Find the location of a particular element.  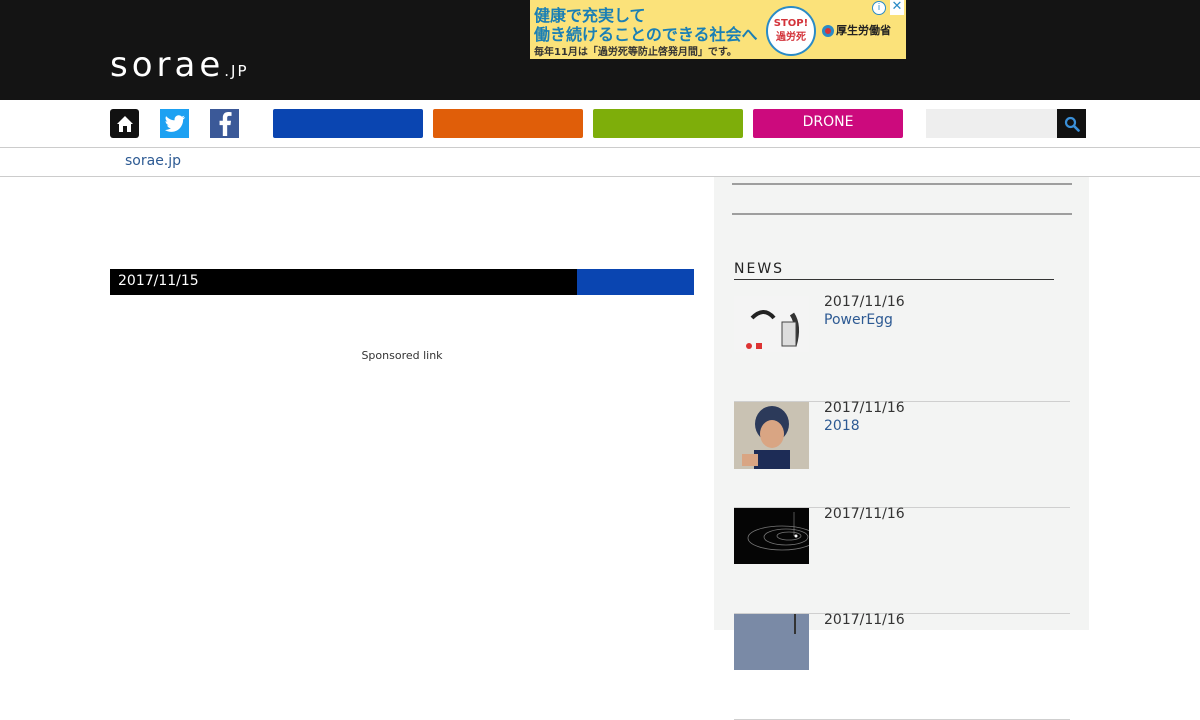

orbit-diagram-image is located at coordinates (771, 536).